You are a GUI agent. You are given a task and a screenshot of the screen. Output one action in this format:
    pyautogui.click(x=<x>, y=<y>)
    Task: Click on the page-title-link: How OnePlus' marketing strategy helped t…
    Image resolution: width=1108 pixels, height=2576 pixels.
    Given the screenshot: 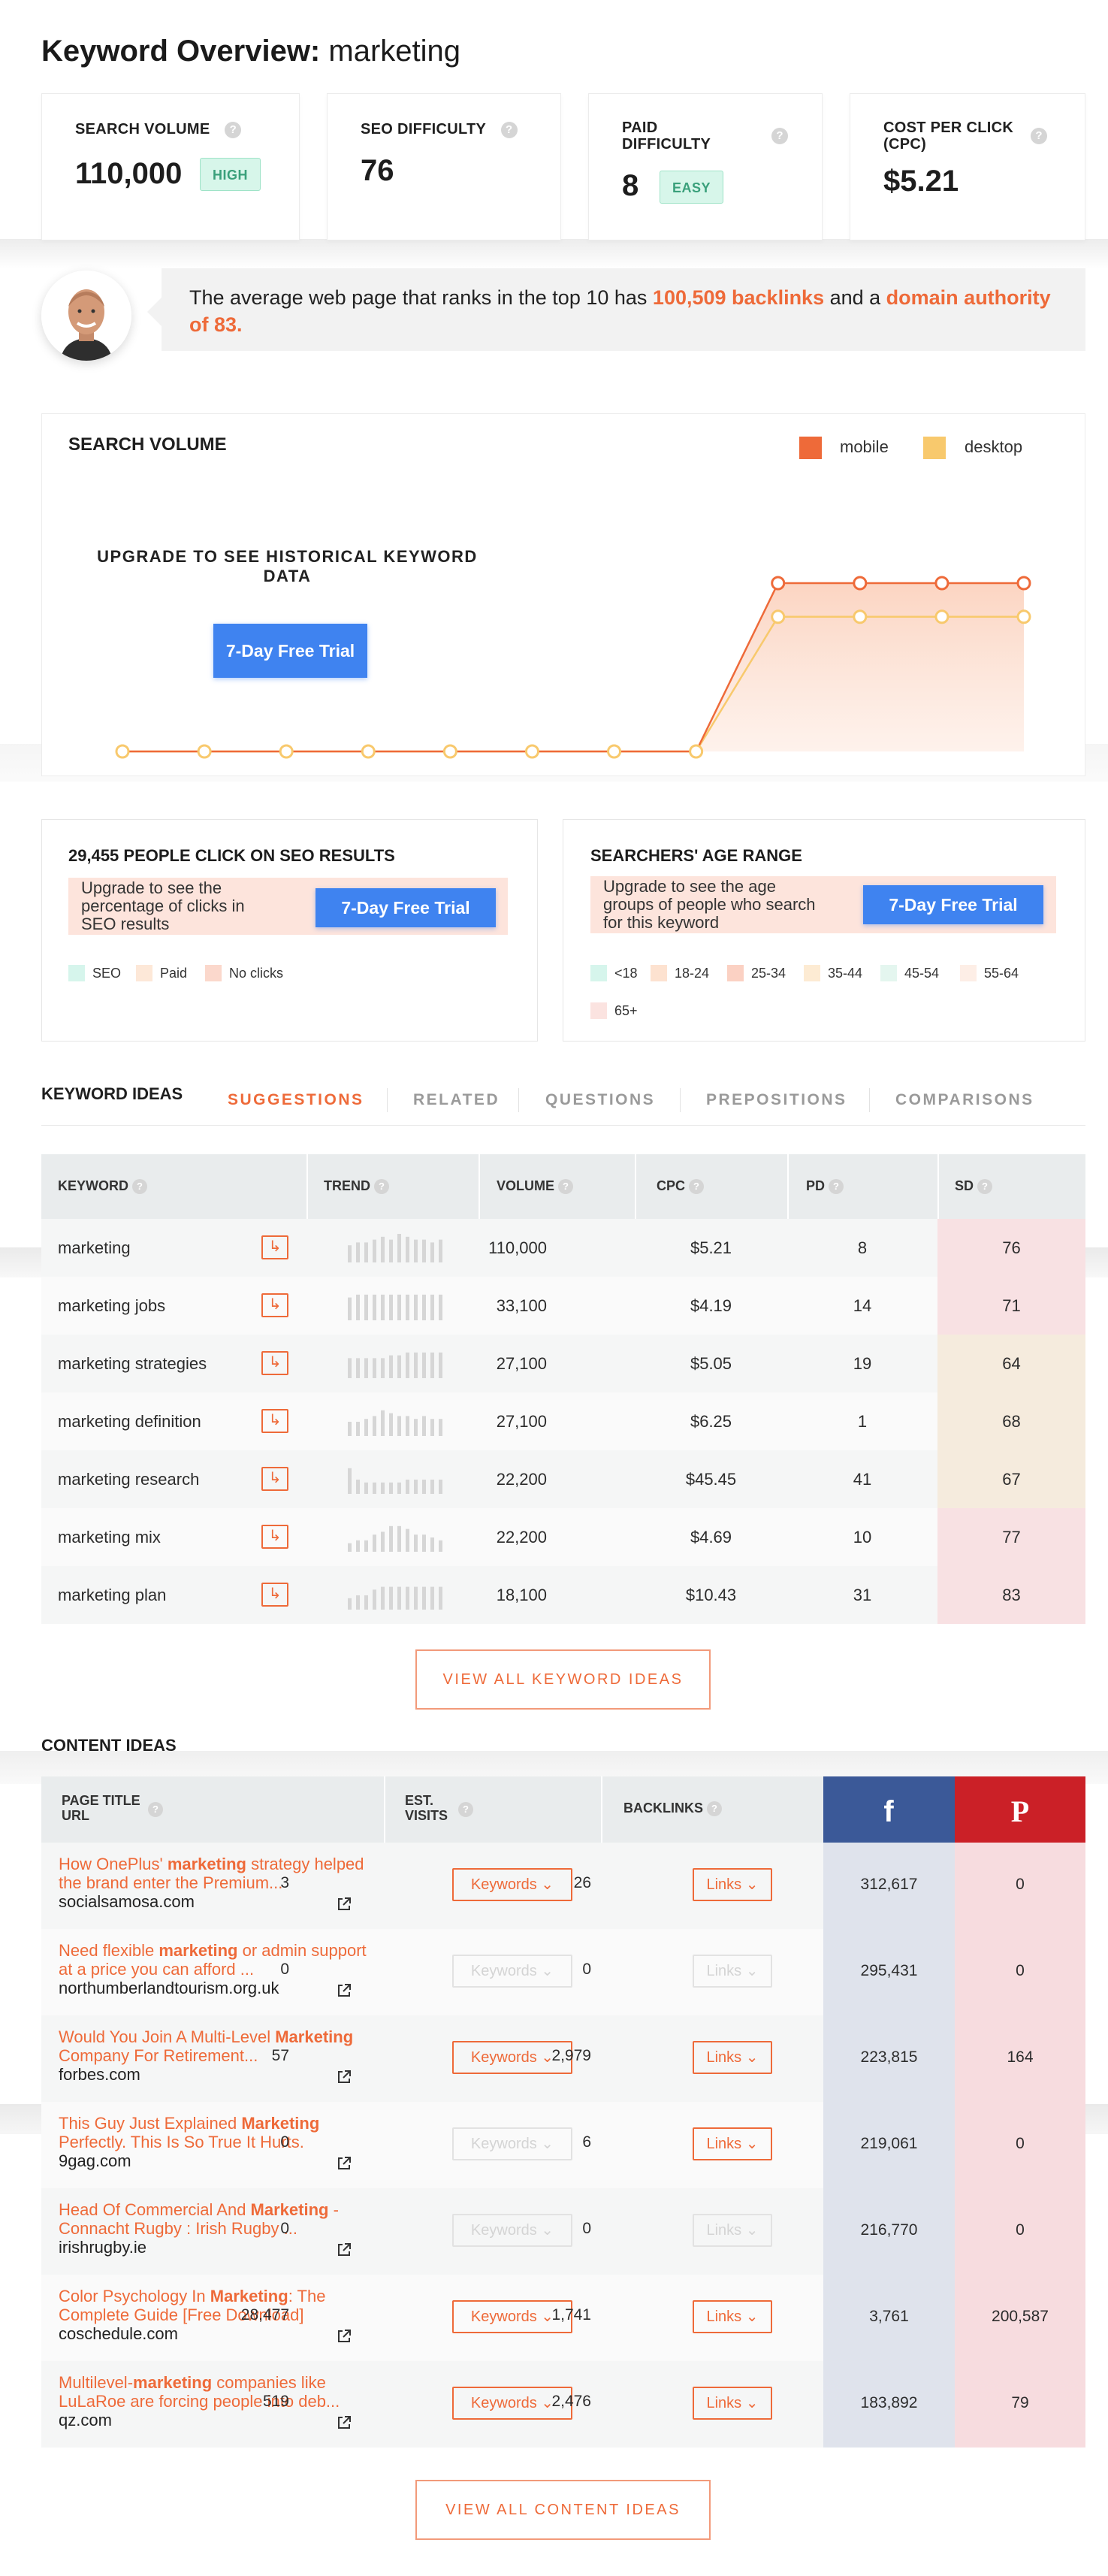 What is the action you would take?
    pyautogui.click(x=216, y=1874)
    